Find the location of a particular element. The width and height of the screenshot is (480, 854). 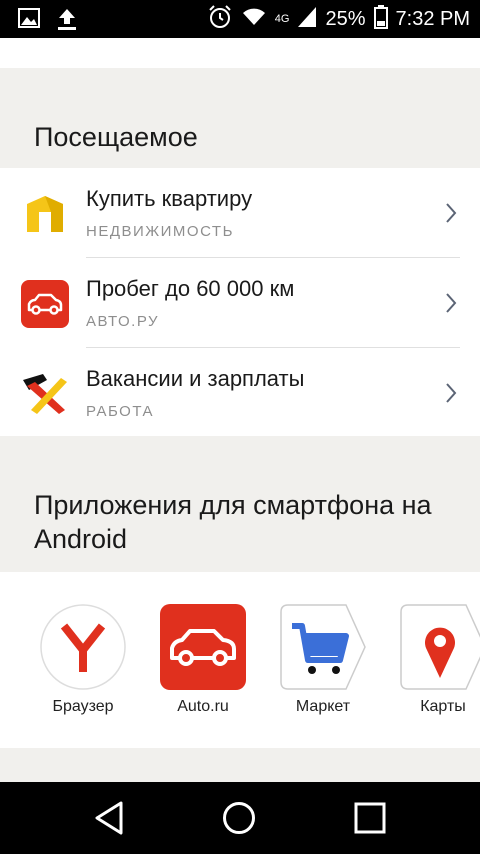

app-browser: Браузер is located at coordinates (83, 660).